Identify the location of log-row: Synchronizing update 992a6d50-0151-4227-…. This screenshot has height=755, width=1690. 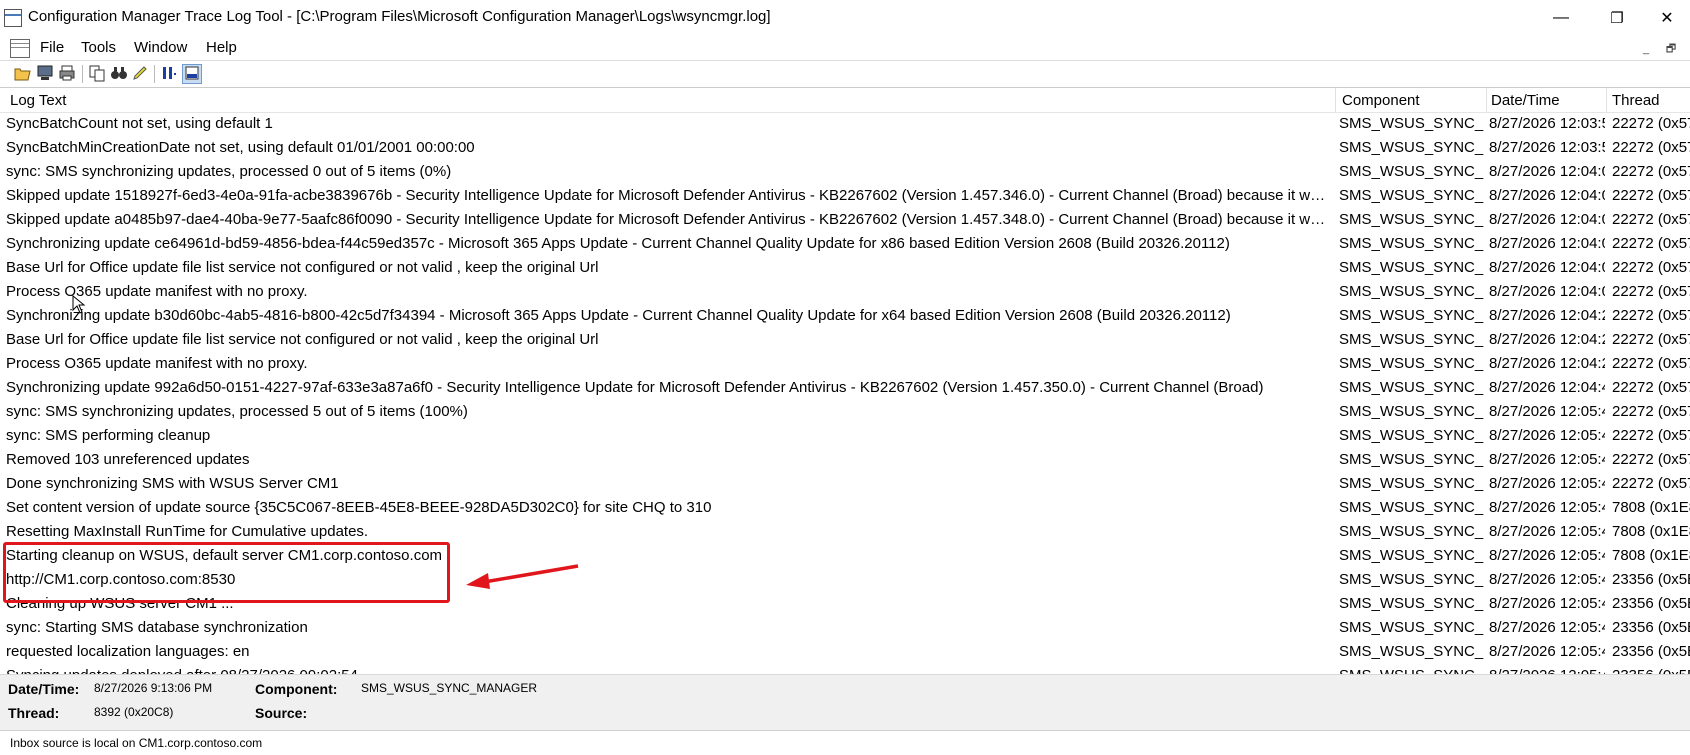
(845, 388).